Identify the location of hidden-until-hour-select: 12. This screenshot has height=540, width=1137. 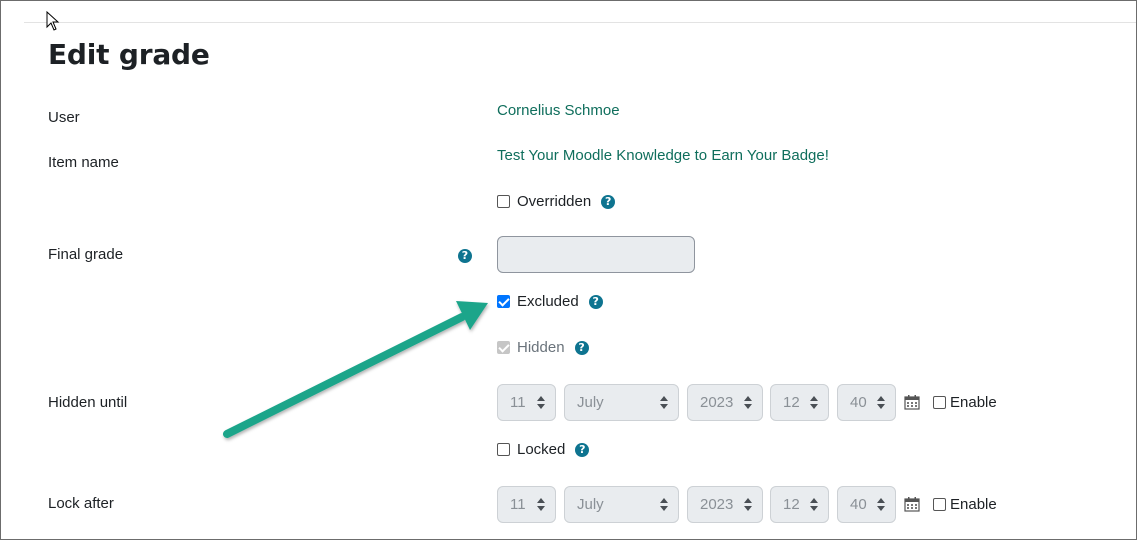
(799, 402).